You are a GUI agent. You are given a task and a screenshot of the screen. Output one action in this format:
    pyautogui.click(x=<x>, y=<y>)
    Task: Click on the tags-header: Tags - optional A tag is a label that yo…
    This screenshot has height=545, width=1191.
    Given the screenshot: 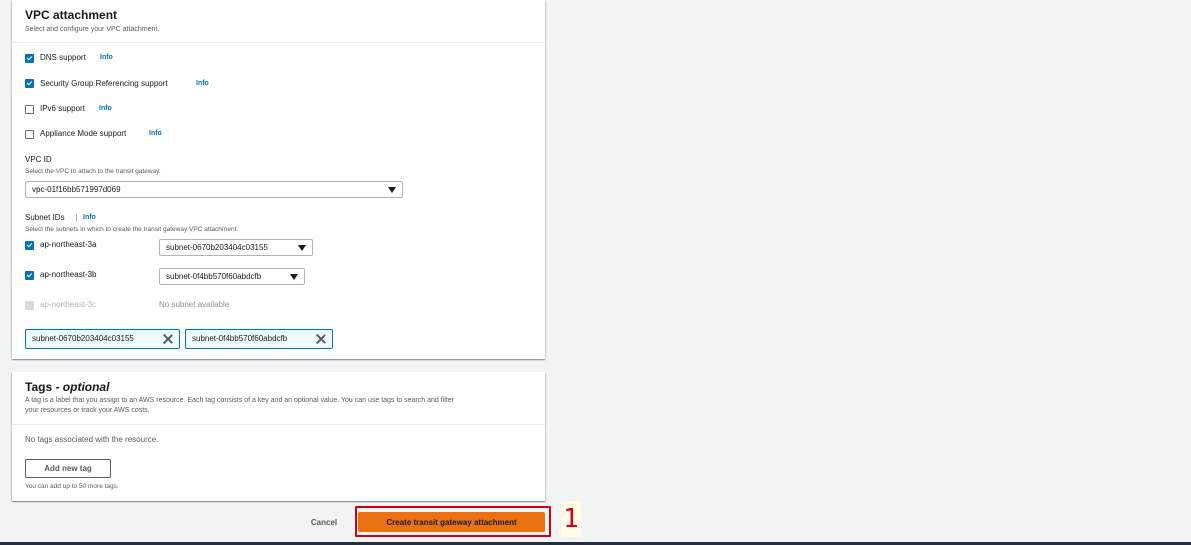 What is the action you would take?
    pyautogui.click(x=278, y=398)
    